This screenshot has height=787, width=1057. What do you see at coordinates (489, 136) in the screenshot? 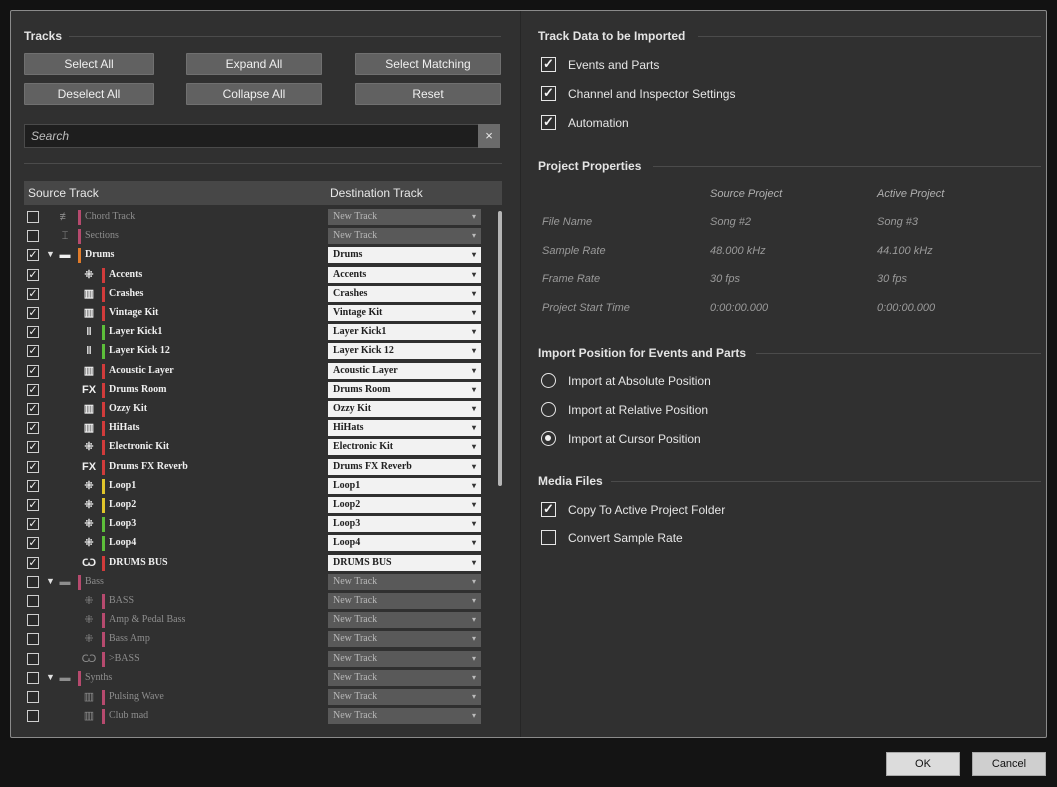
I see `clear-search-icon: ×` at bounding box center [489, 136].